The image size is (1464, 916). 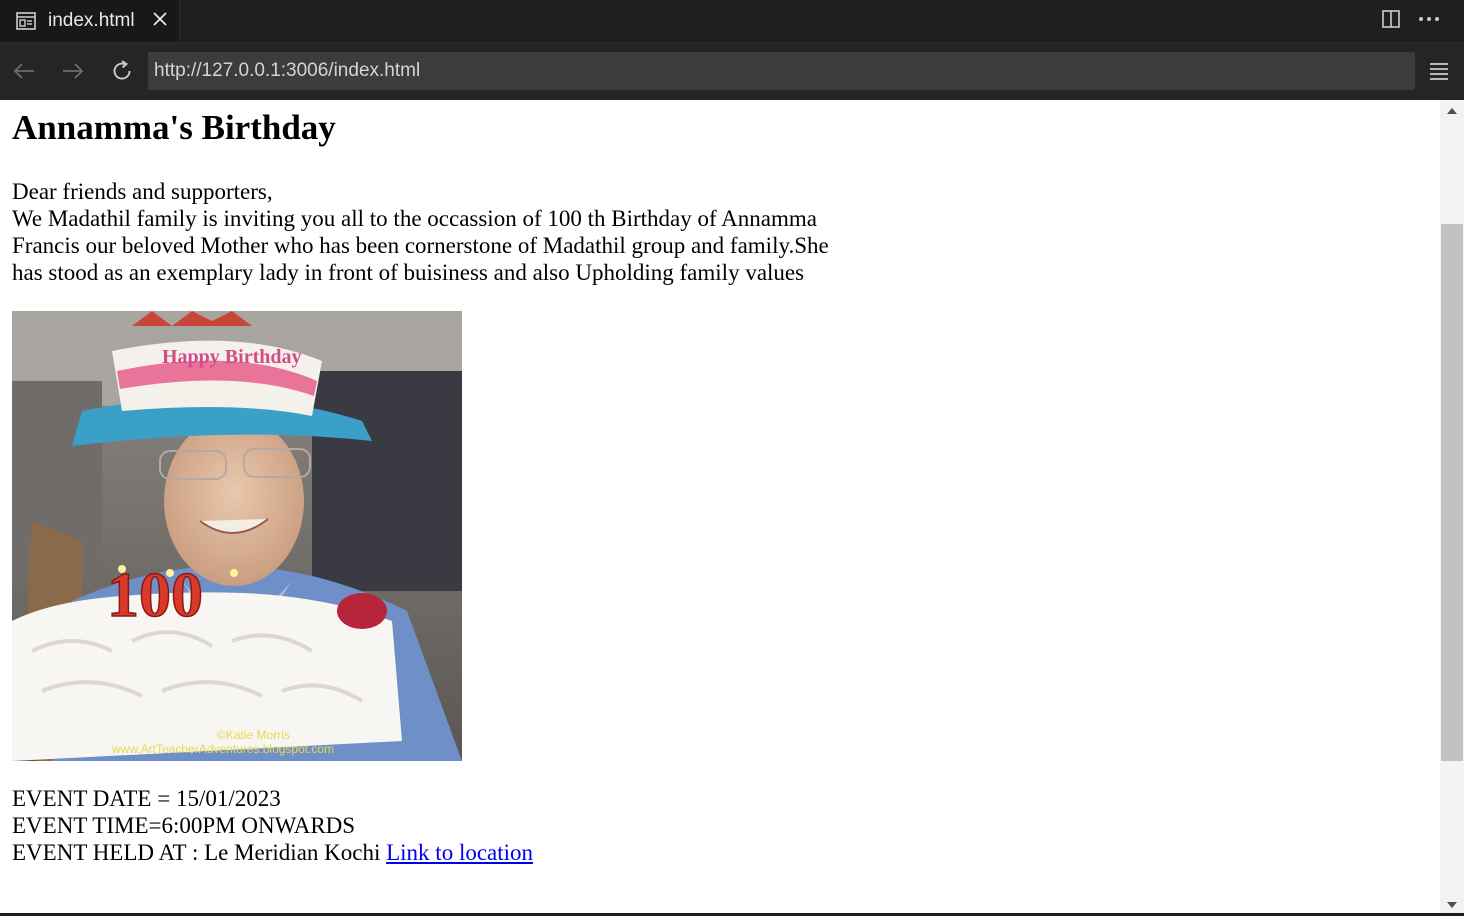 What do you see at coordinates (184, 825) in the screenshot?
I see `event-time: EVENT TIME=6:00PM ONWARDS` at bounding box center [184, 825].